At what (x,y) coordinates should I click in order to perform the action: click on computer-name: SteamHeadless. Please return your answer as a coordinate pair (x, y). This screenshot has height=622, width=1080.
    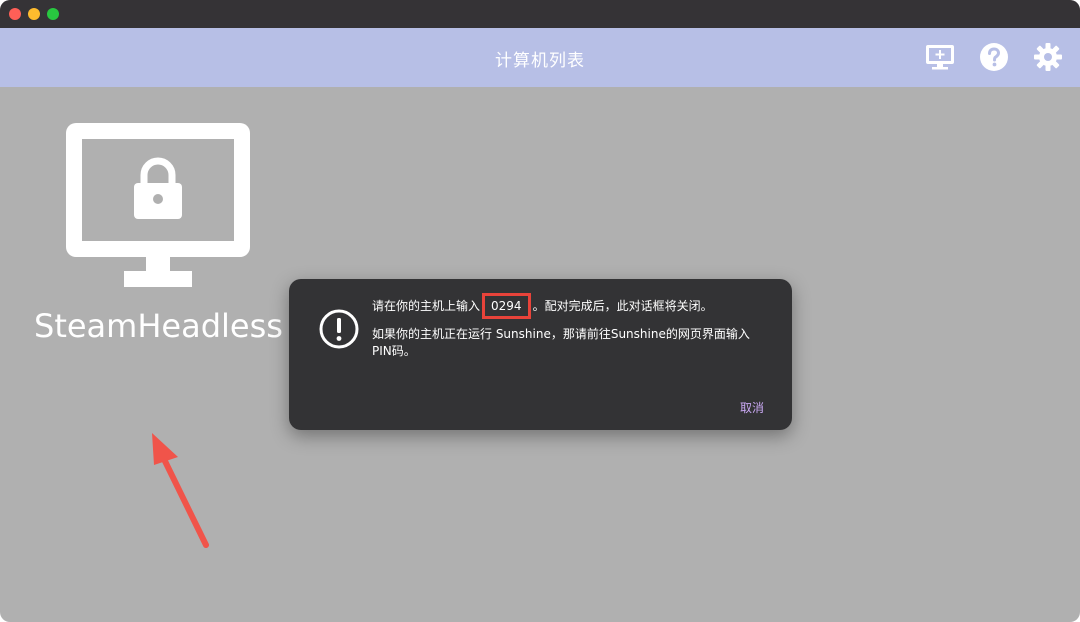
    Looking at the image, I should click on (158, 326).